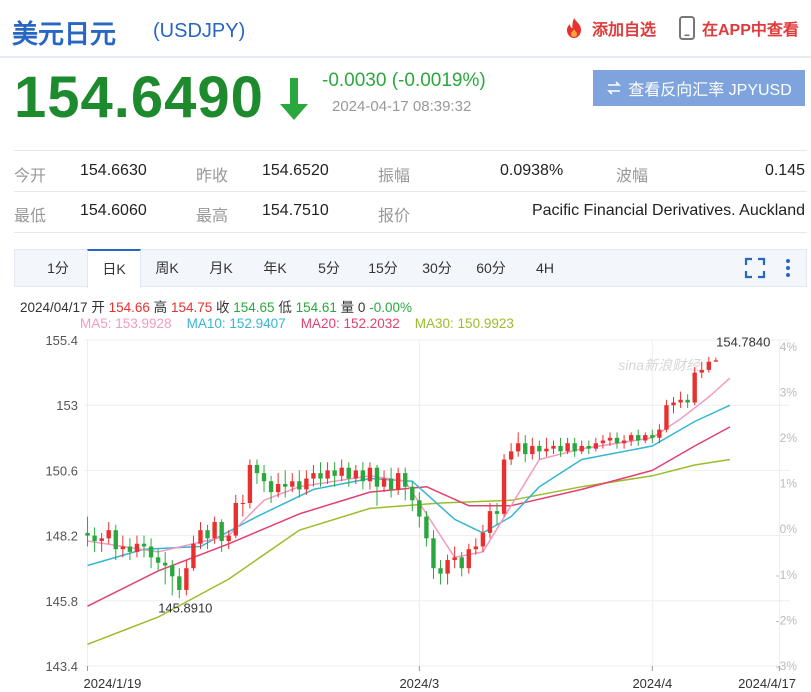 The image size is (811, 692). Describe the element at coordinates (114, 268) in the screenshot. I see `tab-daily-k: 日K` at that location.